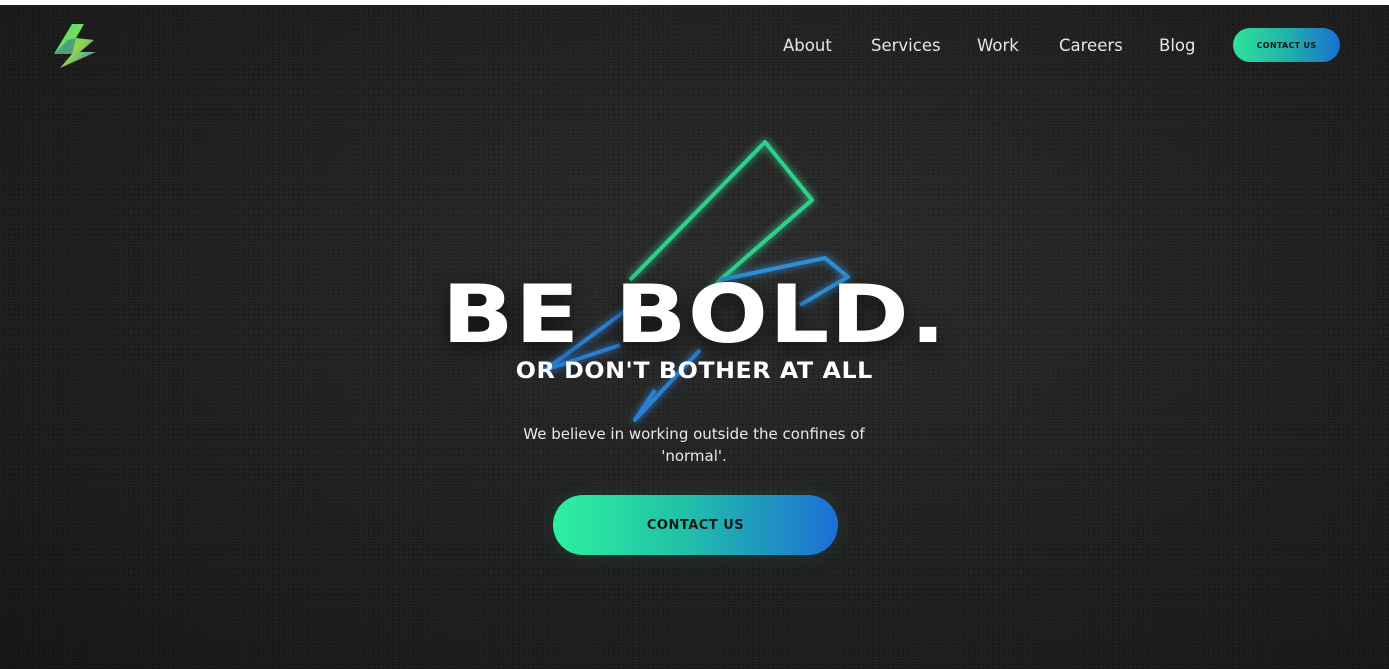 The width and height of the screenshot is (1389, 669). Describe the element at coordinates (694, 314) in the screenshot. I see `hero-headline: BE BOLD.` at that location.